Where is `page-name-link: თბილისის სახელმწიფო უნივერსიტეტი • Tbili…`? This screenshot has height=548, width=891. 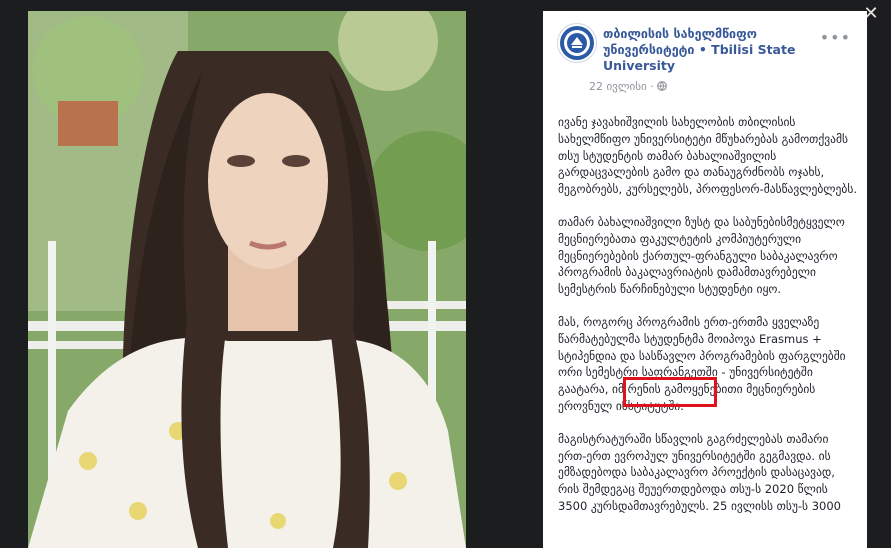
page-name-link: თბილისის სახელმწიფო უნივერსიტეტი • Tbili… is located at coordinates (709, 50).